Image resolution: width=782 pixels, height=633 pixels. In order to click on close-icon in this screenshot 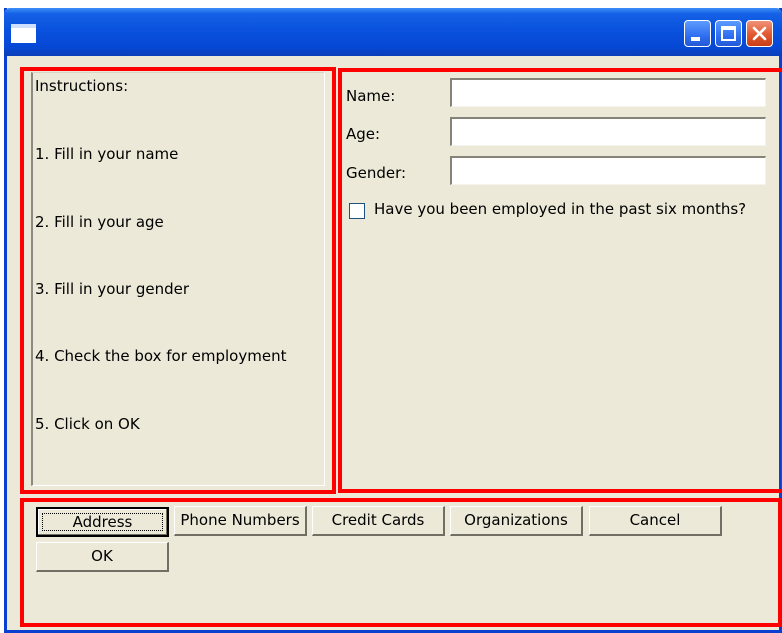, I will do `click(759, 33)`.